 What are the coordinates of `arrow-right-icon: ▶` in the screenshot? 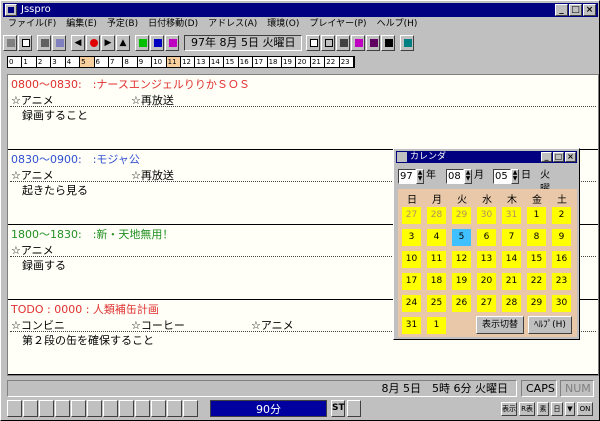 It's located at (108, 43).